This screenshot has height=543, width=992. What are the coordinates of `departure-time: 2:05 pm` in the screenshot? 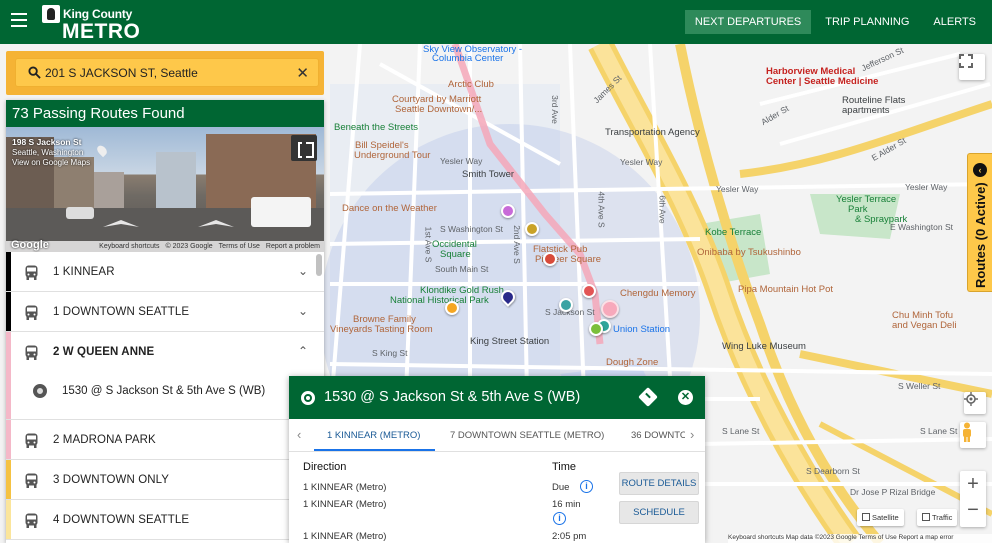 It's located at (569, 536).